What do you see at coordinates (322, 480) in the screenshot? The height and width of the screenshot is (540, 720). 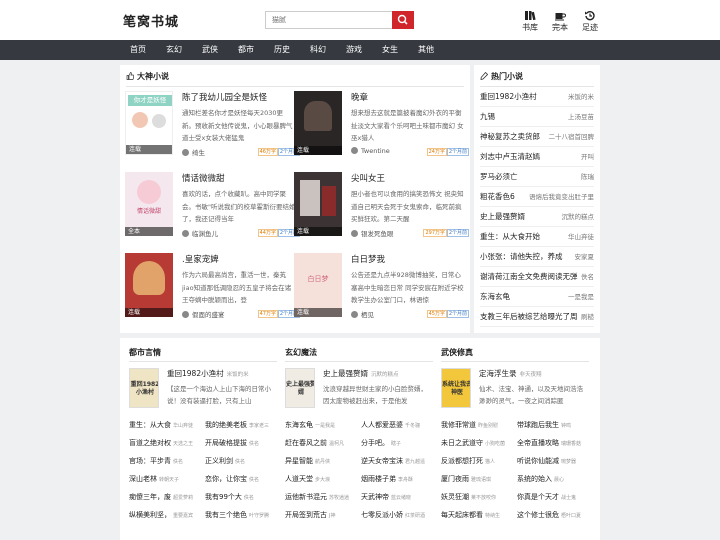 I see `list-item-author: 步大浪` at bounding box center [322, 480].